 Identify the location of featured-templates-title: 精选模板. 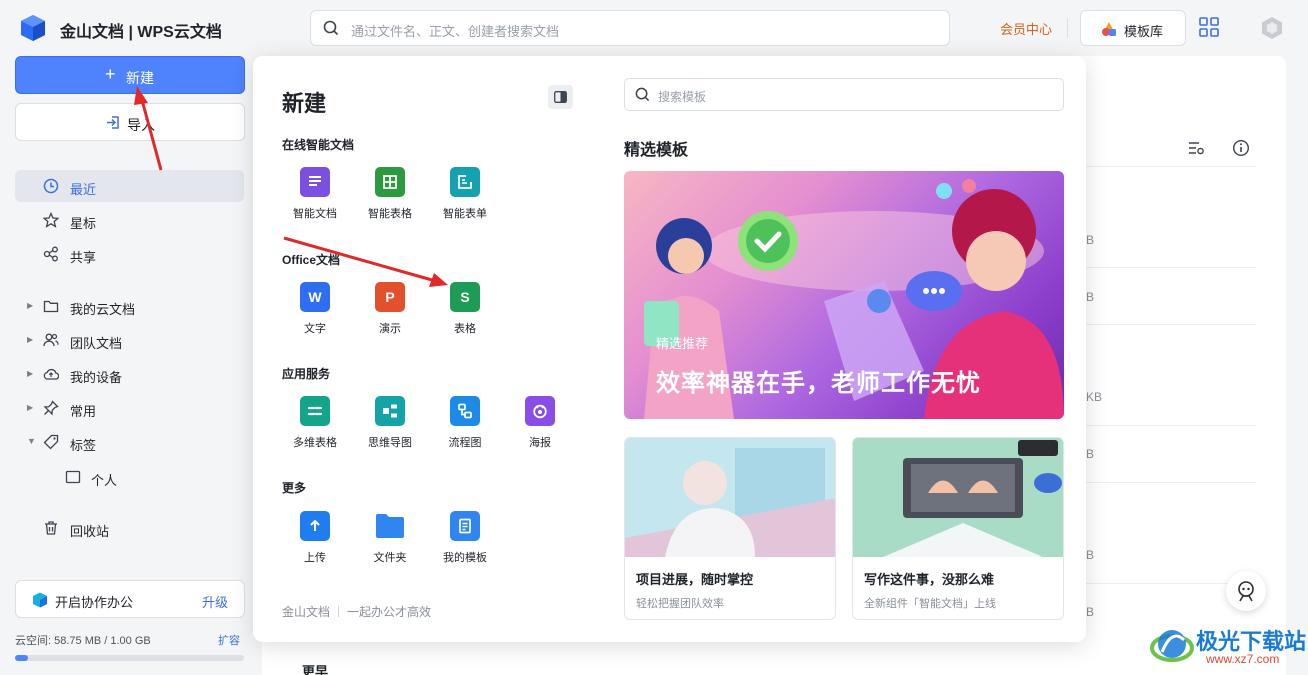
(656, 150).